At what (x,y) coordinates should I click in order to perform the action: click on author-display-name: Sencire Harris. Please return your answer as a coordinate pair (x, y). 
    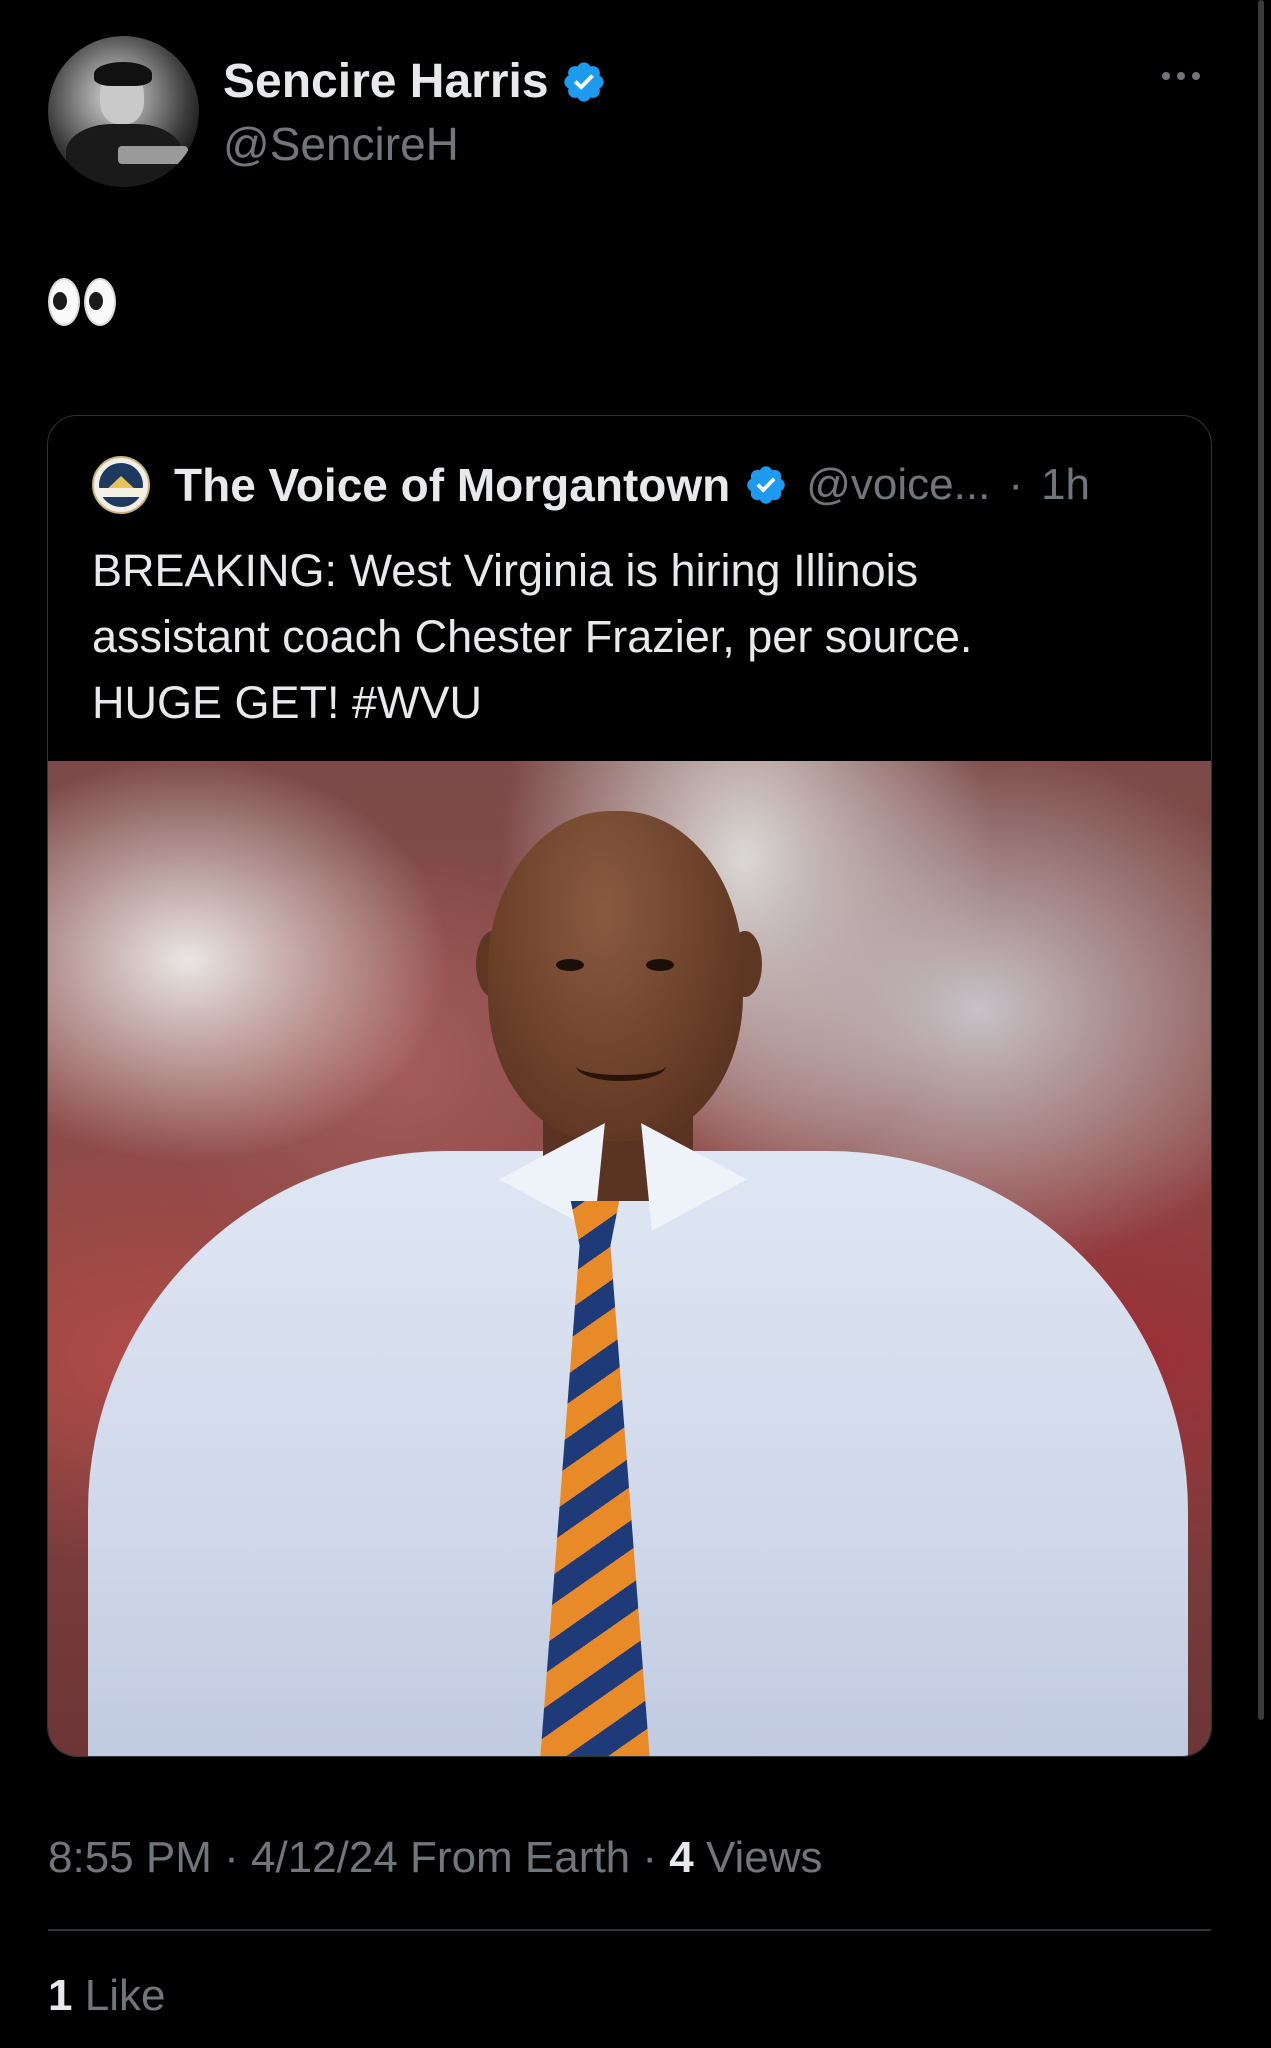
    Looking at the image, I should click on (386, 82).